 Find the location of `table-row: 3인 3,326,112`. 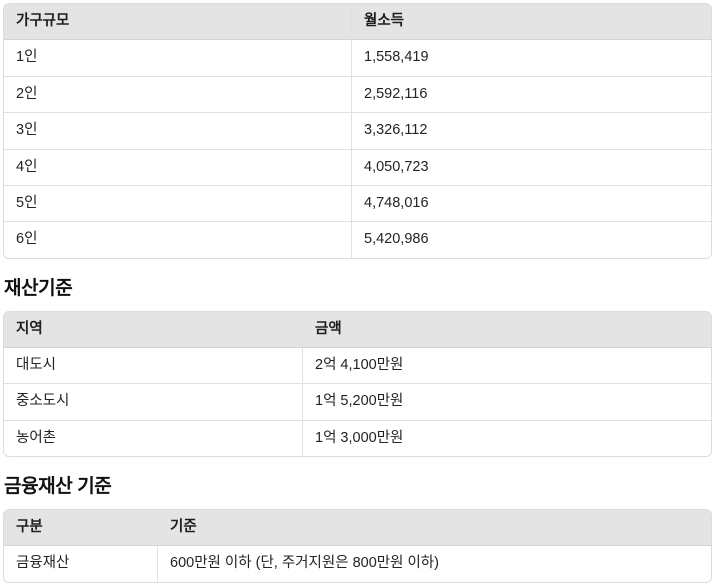

table-row: 3인 3,326,112 is located at coordinates (357, 130).